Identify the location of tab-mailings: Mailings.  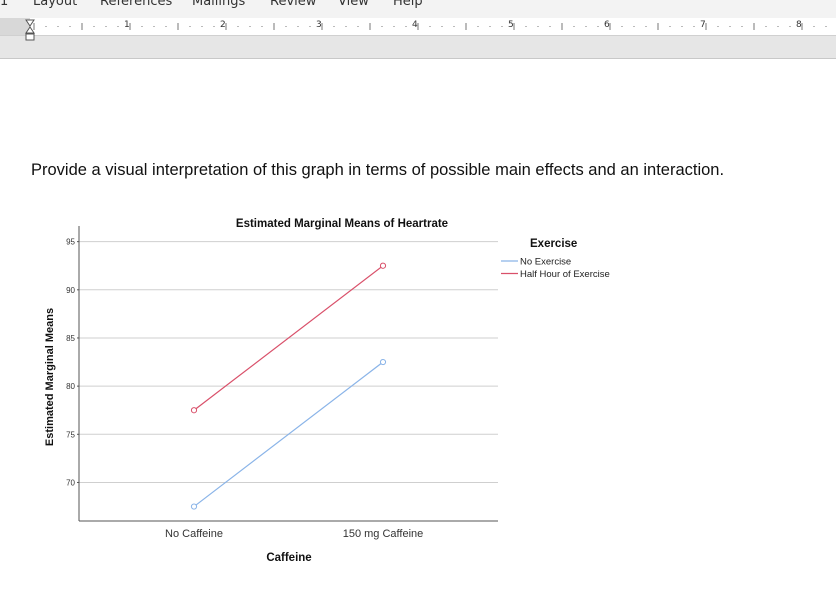
(218, 4).